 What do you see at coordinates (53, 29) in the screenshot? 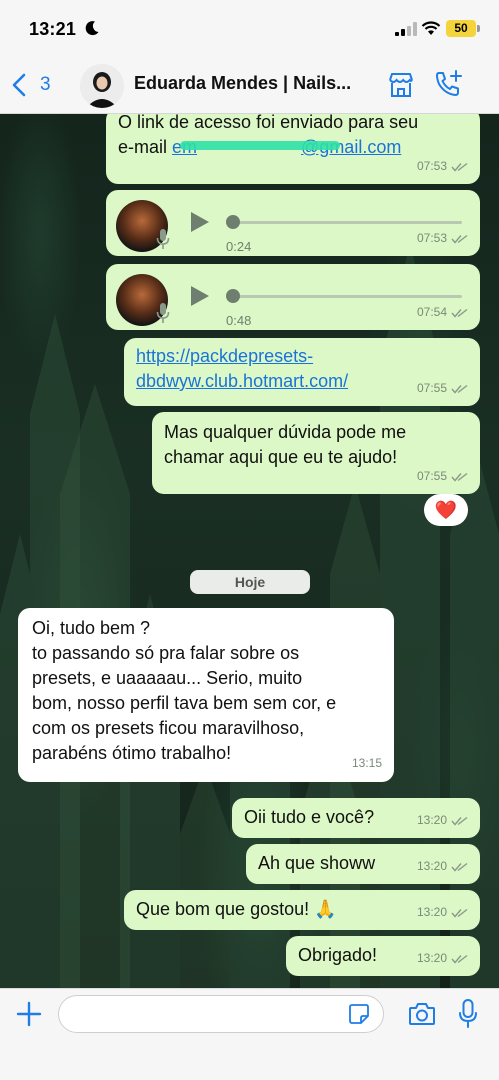
I see `status-time: 13:21` at bounding box center [53, 29].